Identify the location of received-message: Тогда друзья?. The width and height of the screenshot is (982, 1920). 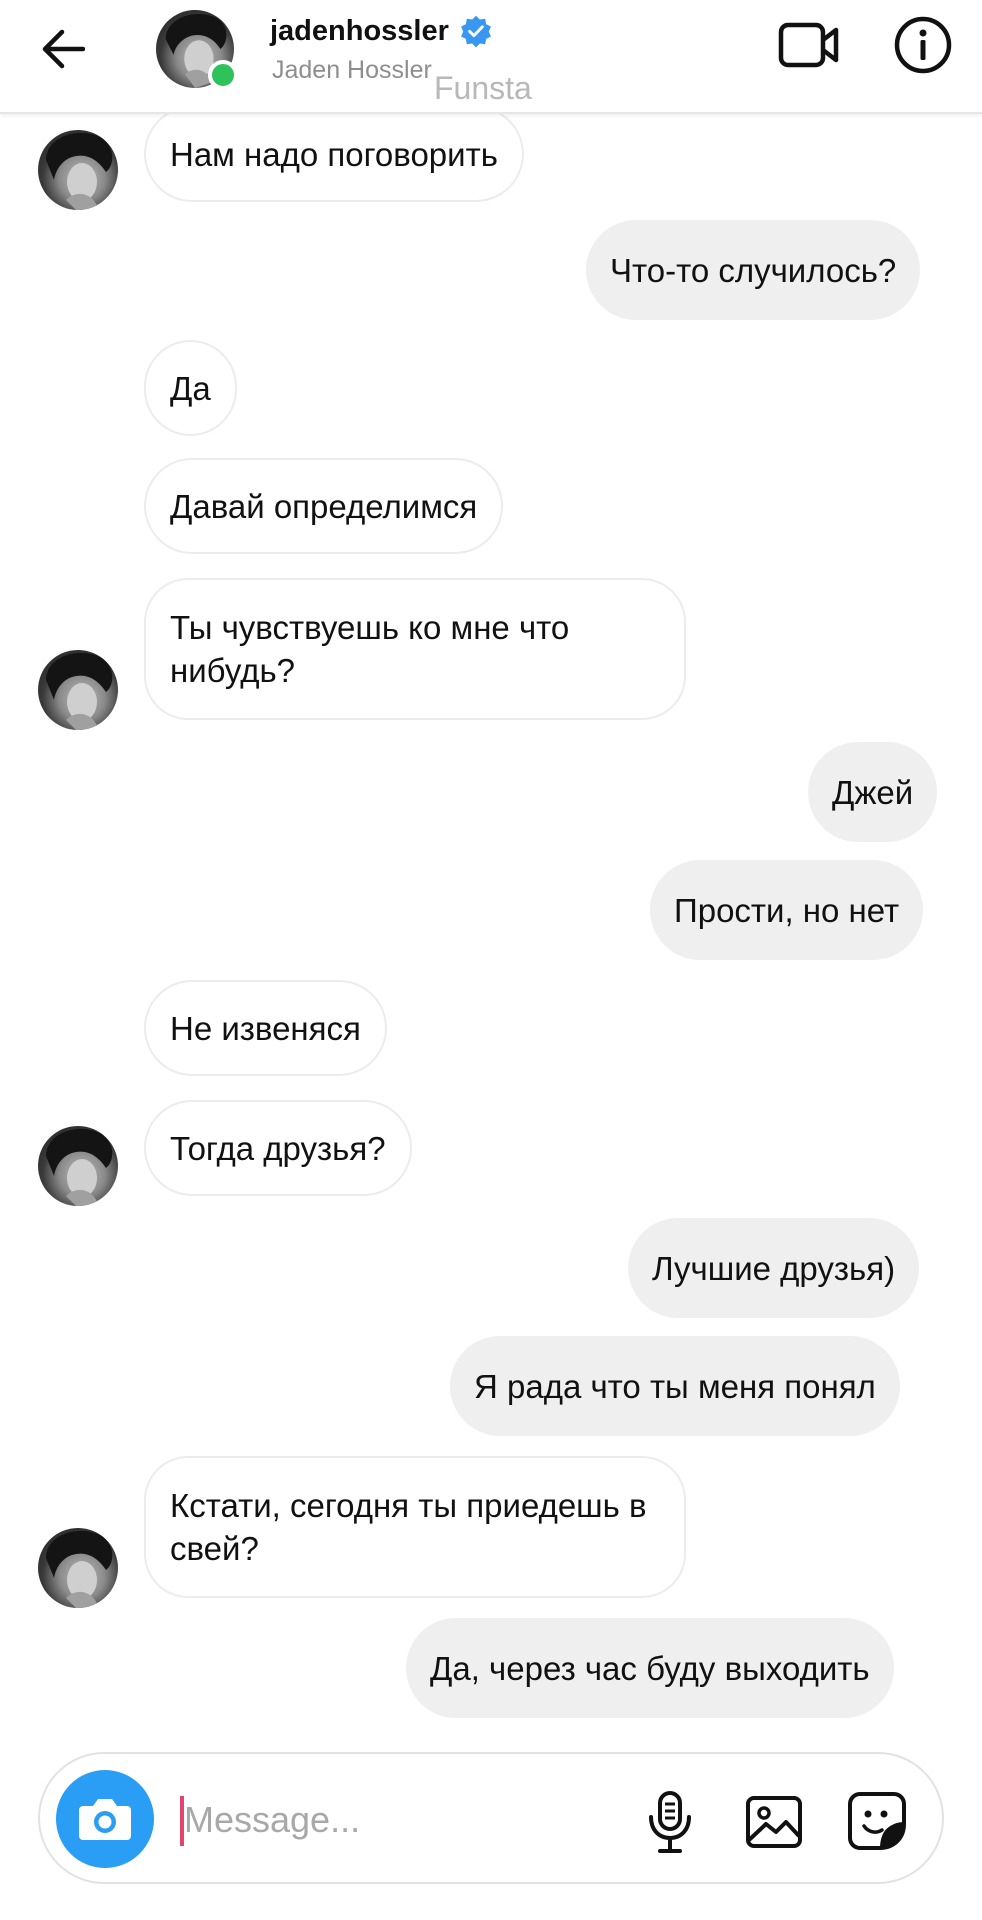
(278, 1148).